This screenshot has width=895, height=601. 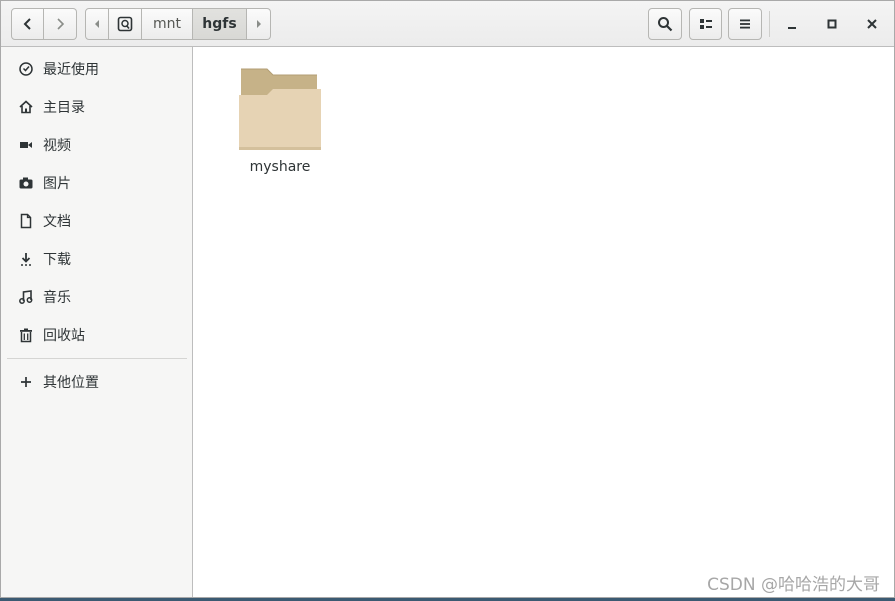 I want to click on sidebar-item-label: 文档, so click(x=57, y=222).